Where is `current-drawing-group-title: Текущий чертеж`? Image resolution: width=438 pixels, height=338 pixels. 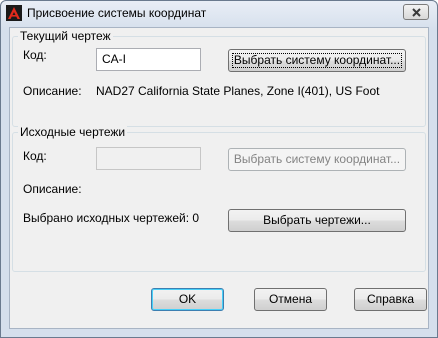 current-drawing-group-title: Текущий чертеж is located at coordinates (65, 36).